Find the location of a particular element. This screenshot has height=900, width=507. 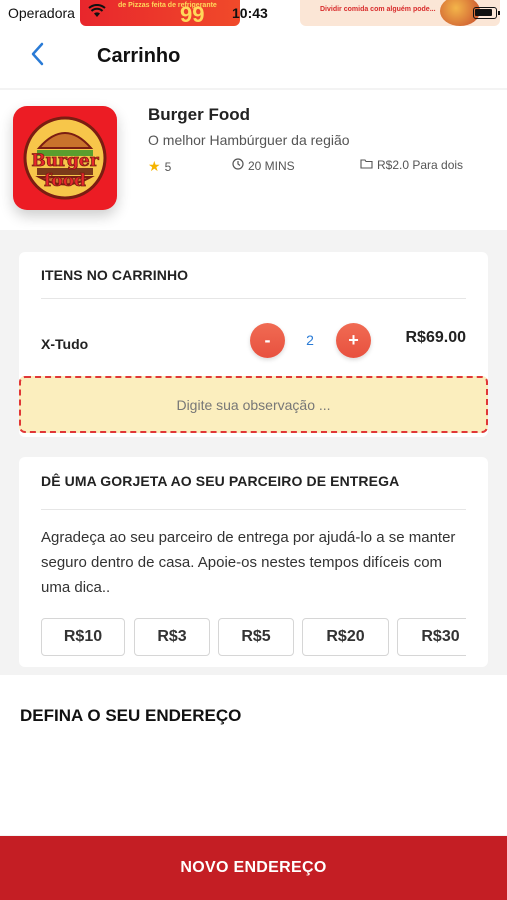

address-title: DEFINA O SEU ENDEREÇO is located at coordinates (131, 715).